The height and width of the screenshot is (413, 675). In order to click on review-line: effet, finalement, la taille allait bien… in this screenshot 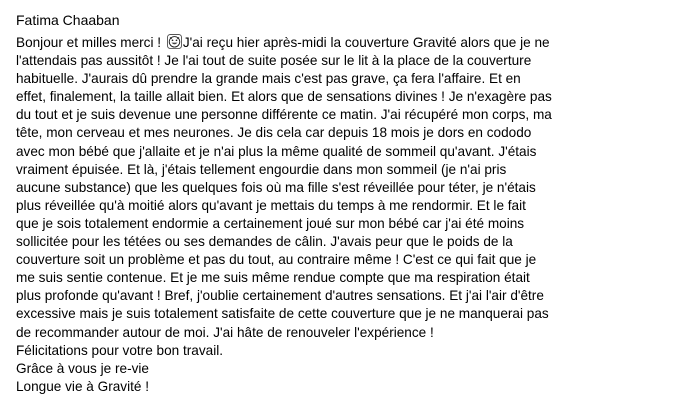, I will do `click(284, 97)`.